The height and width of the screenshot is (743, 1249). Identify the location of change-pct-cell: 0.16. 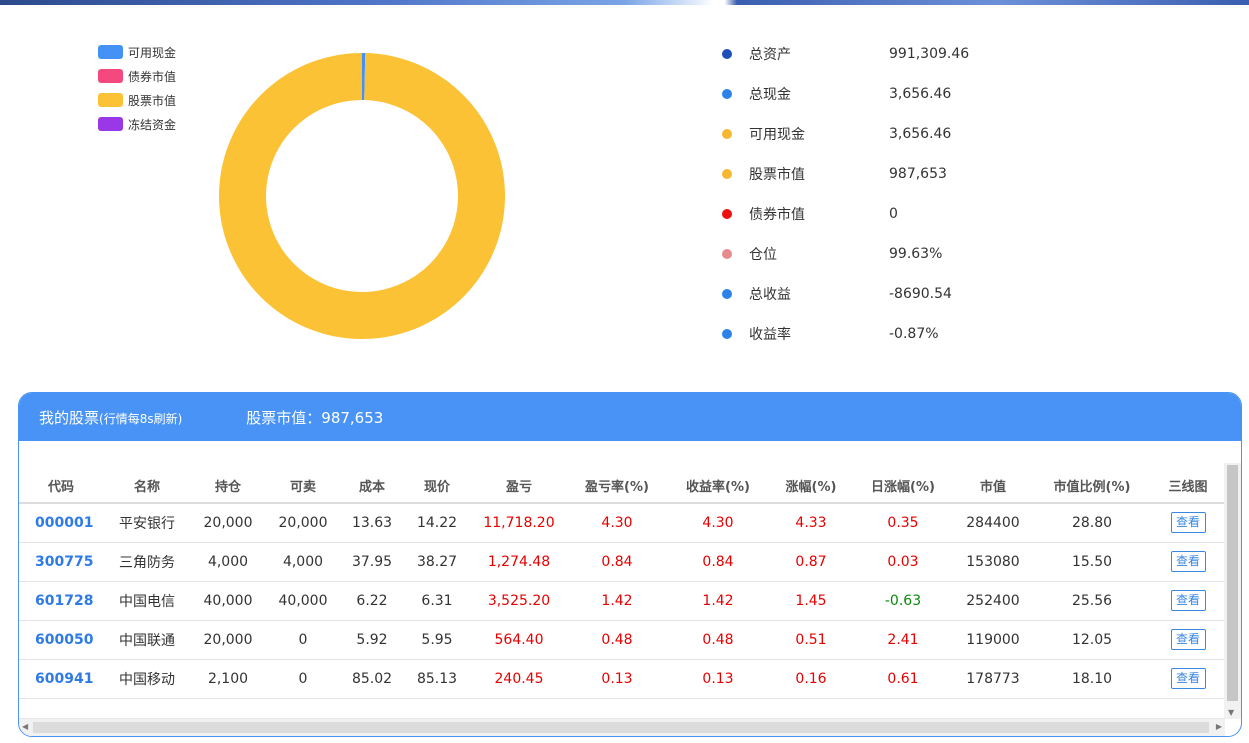
(811, 679).